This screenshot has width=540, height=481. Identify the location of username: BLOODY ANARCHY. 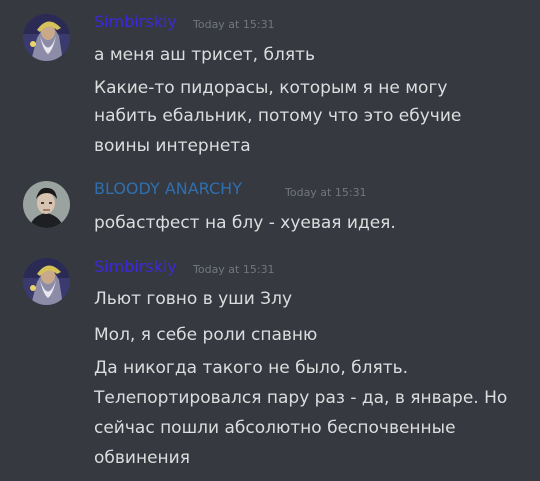
(168, 189).